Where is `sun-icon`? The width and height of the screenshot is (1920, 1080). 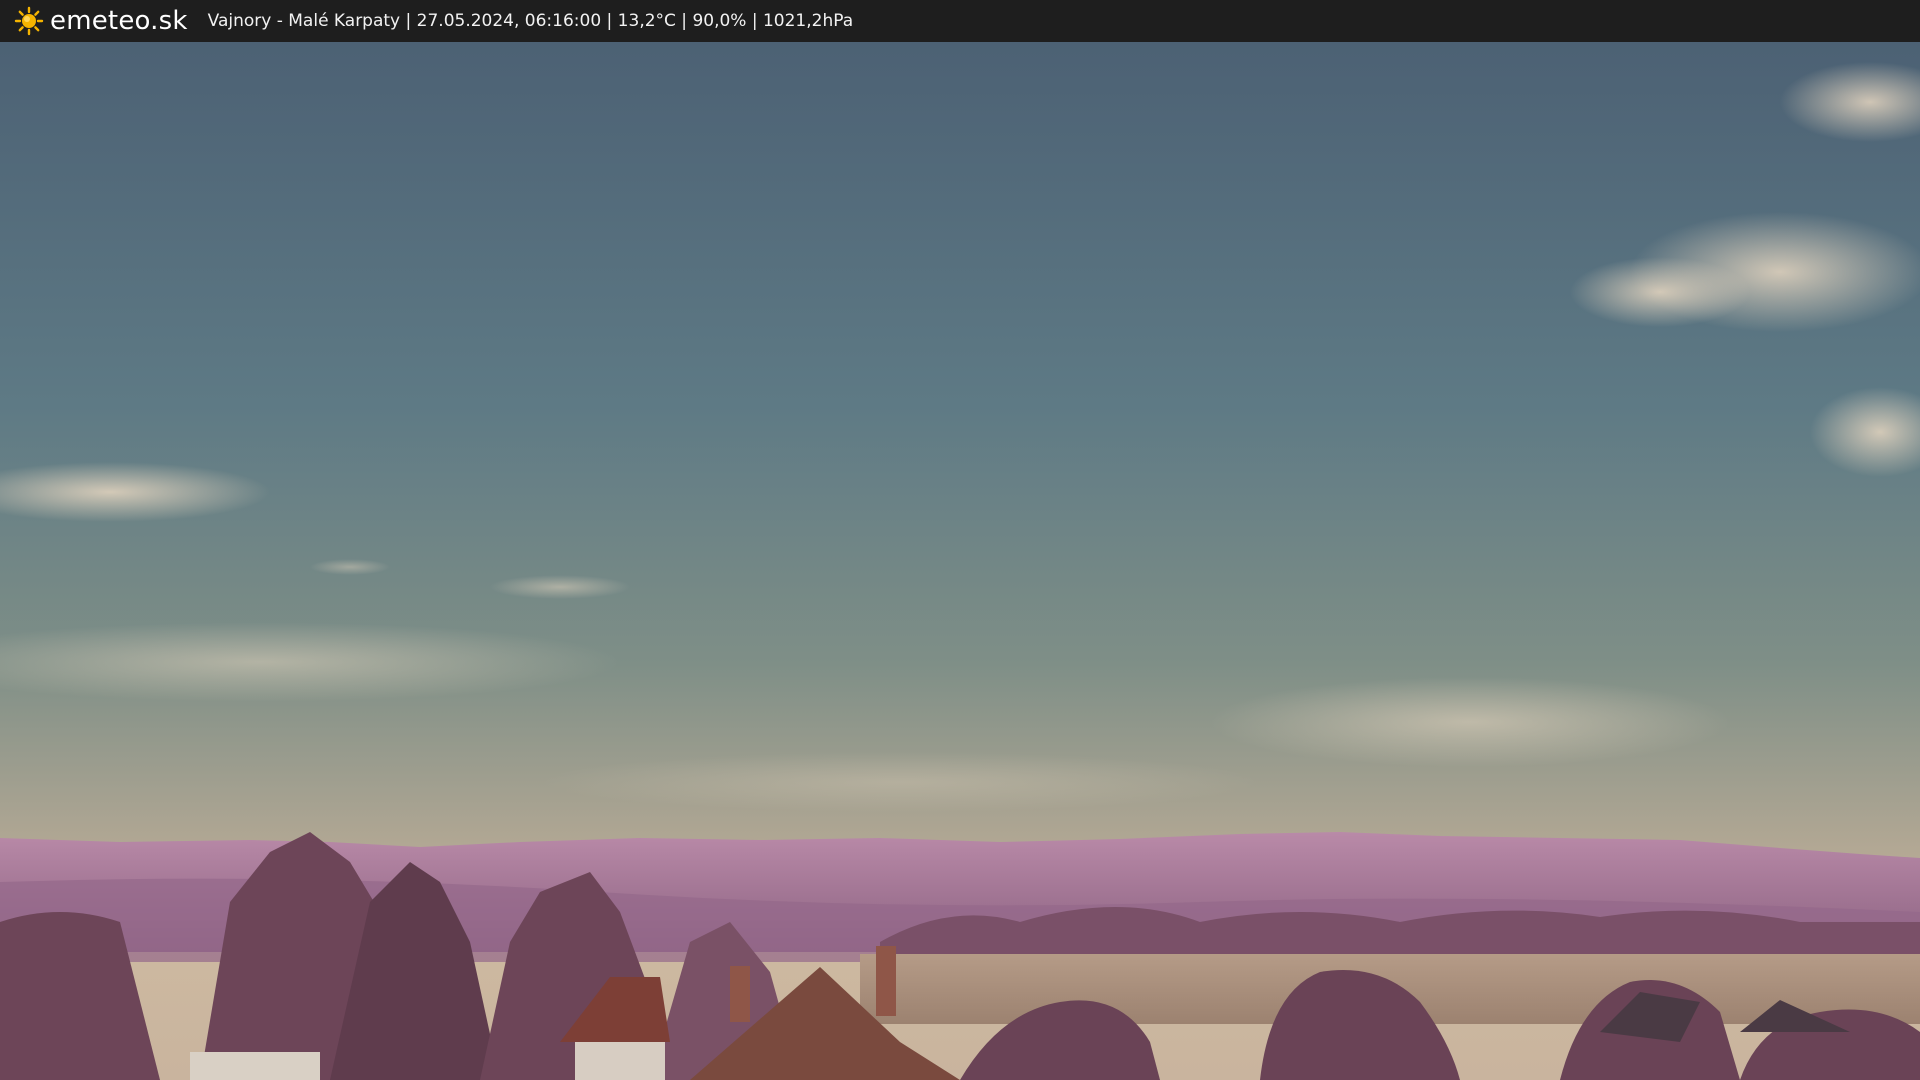
sun-icon is located at coordinates (29, 21).